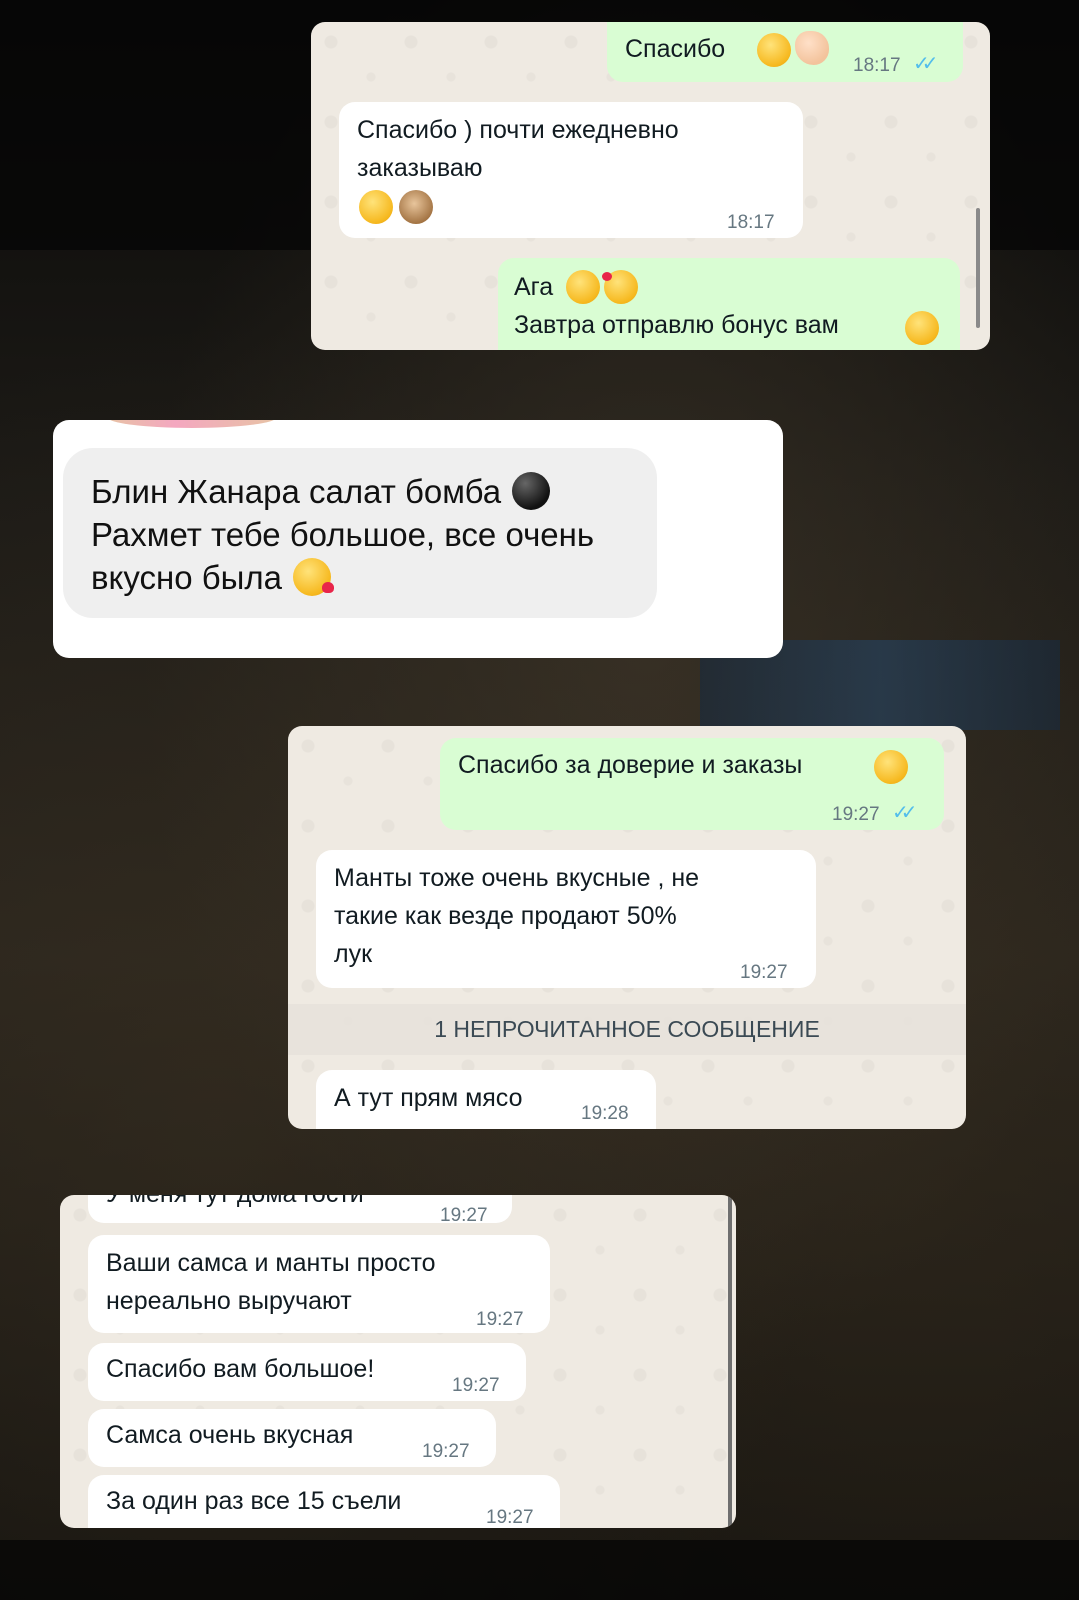  I want to click on bomb-emoji, so click(531, 491).